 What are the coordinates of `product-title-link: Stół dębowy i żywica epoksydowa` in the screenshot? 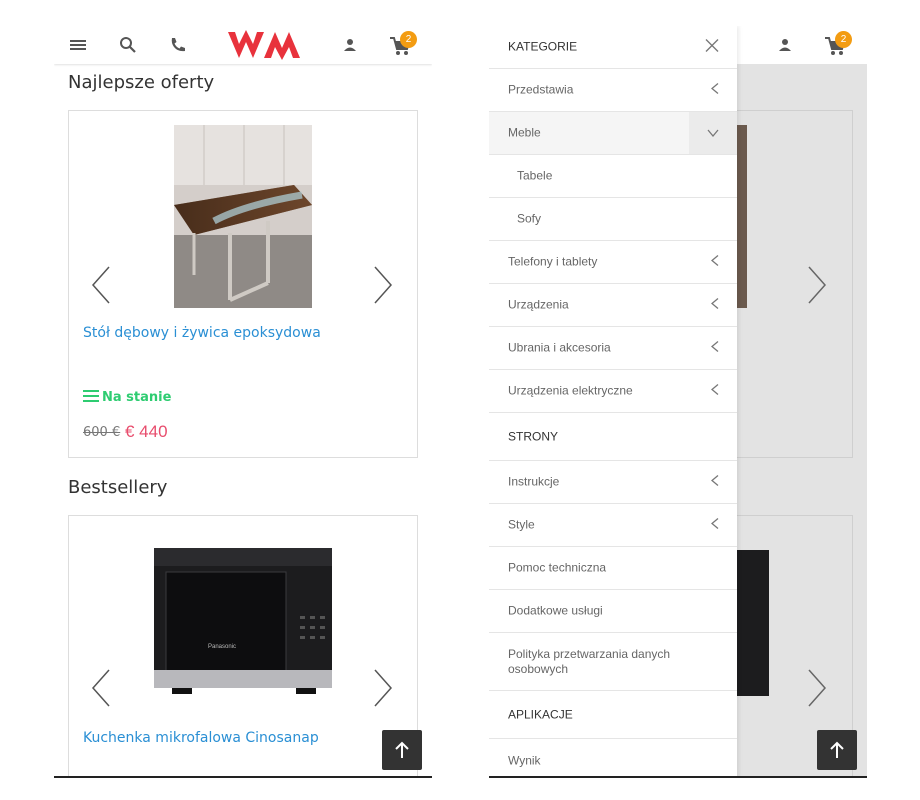 It's located at (202, 333).